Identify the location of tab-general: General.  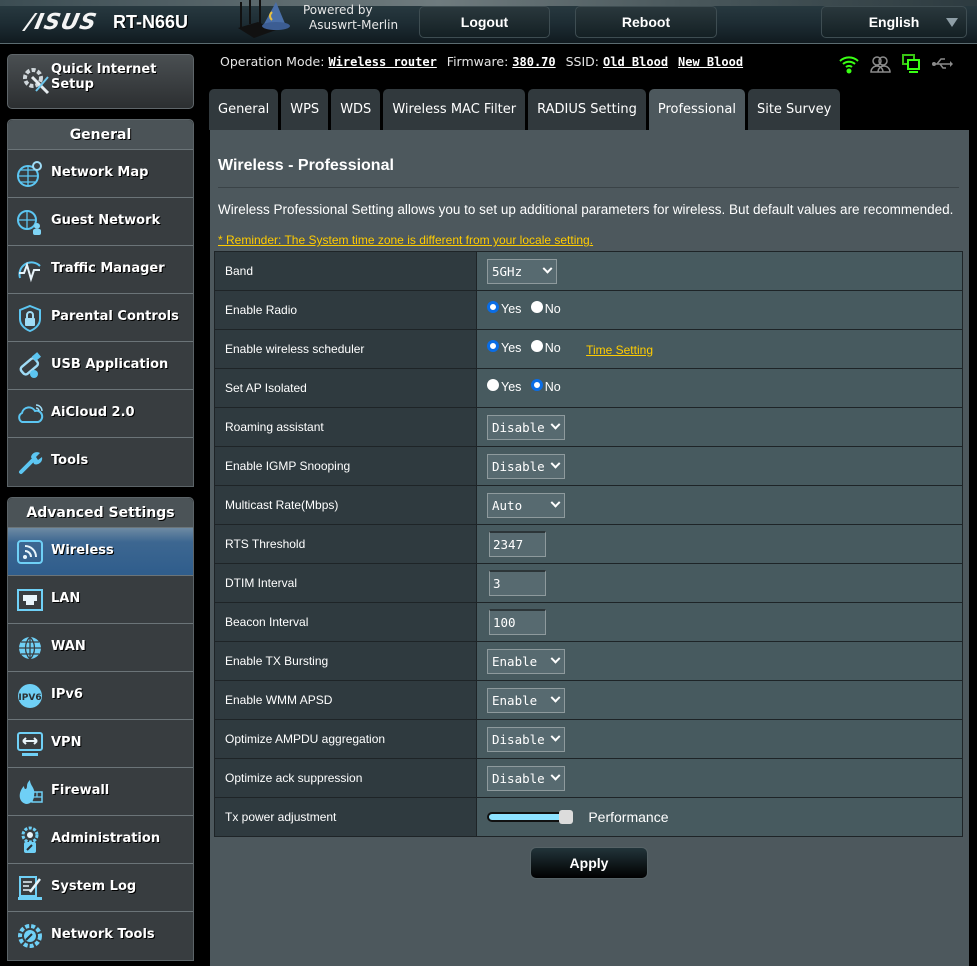
(244, 109).